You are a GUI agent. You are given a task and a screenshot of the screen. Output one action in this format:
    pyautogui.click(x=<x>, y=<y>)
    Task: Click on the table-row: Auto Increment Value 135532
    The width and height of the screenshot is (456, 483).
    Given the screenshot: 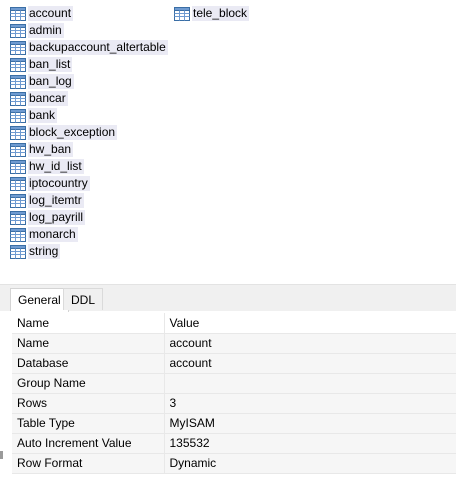 What is the action you would take?
    pyautogui.click(x=234, y=443)
    